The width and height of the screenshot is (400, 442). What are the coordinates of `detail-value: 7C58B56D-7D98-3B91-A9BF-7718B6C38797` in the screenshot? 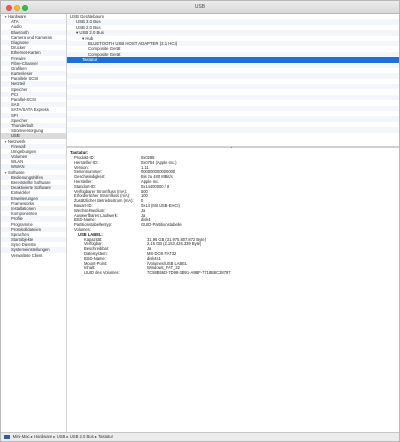 It's located at (189, 273).